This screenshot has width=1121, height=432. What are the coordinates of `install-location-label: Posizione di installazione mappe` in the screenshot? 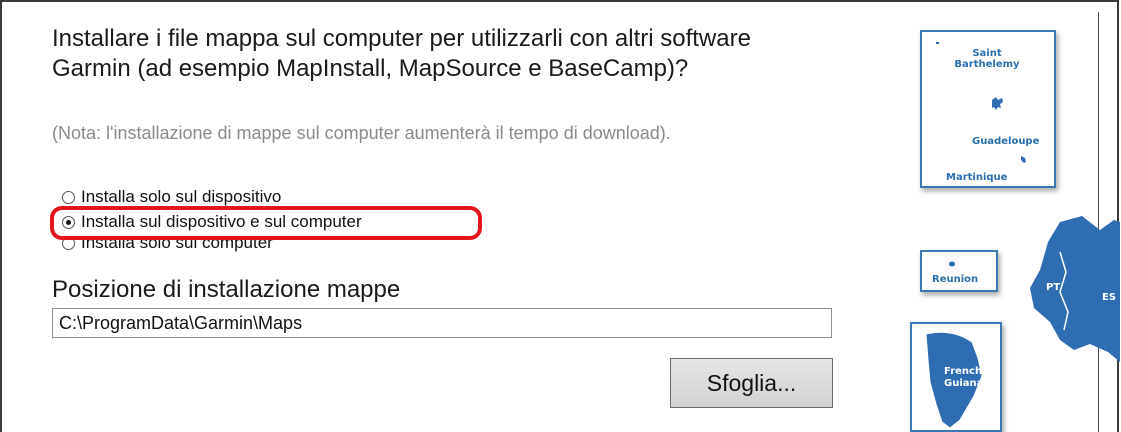 It's located at (226, 289).